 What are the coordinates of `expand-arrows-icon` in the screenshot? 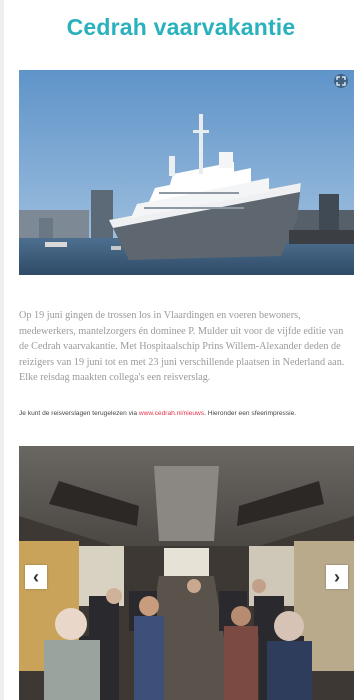 It's located at (341, 81).